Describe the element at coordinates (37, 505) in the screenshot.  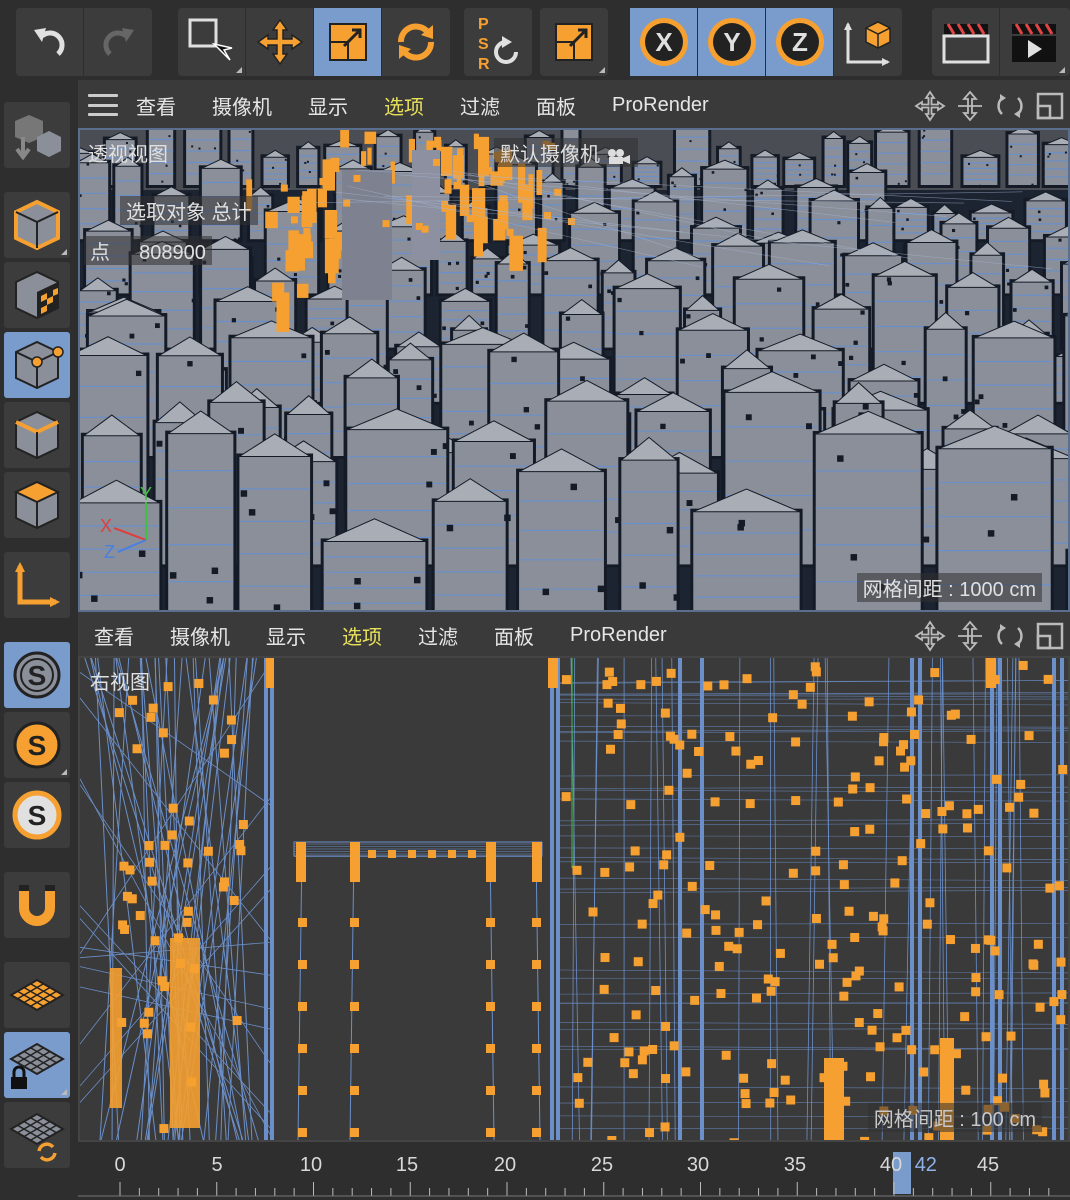
I see `polygons-mode-button` at that location.